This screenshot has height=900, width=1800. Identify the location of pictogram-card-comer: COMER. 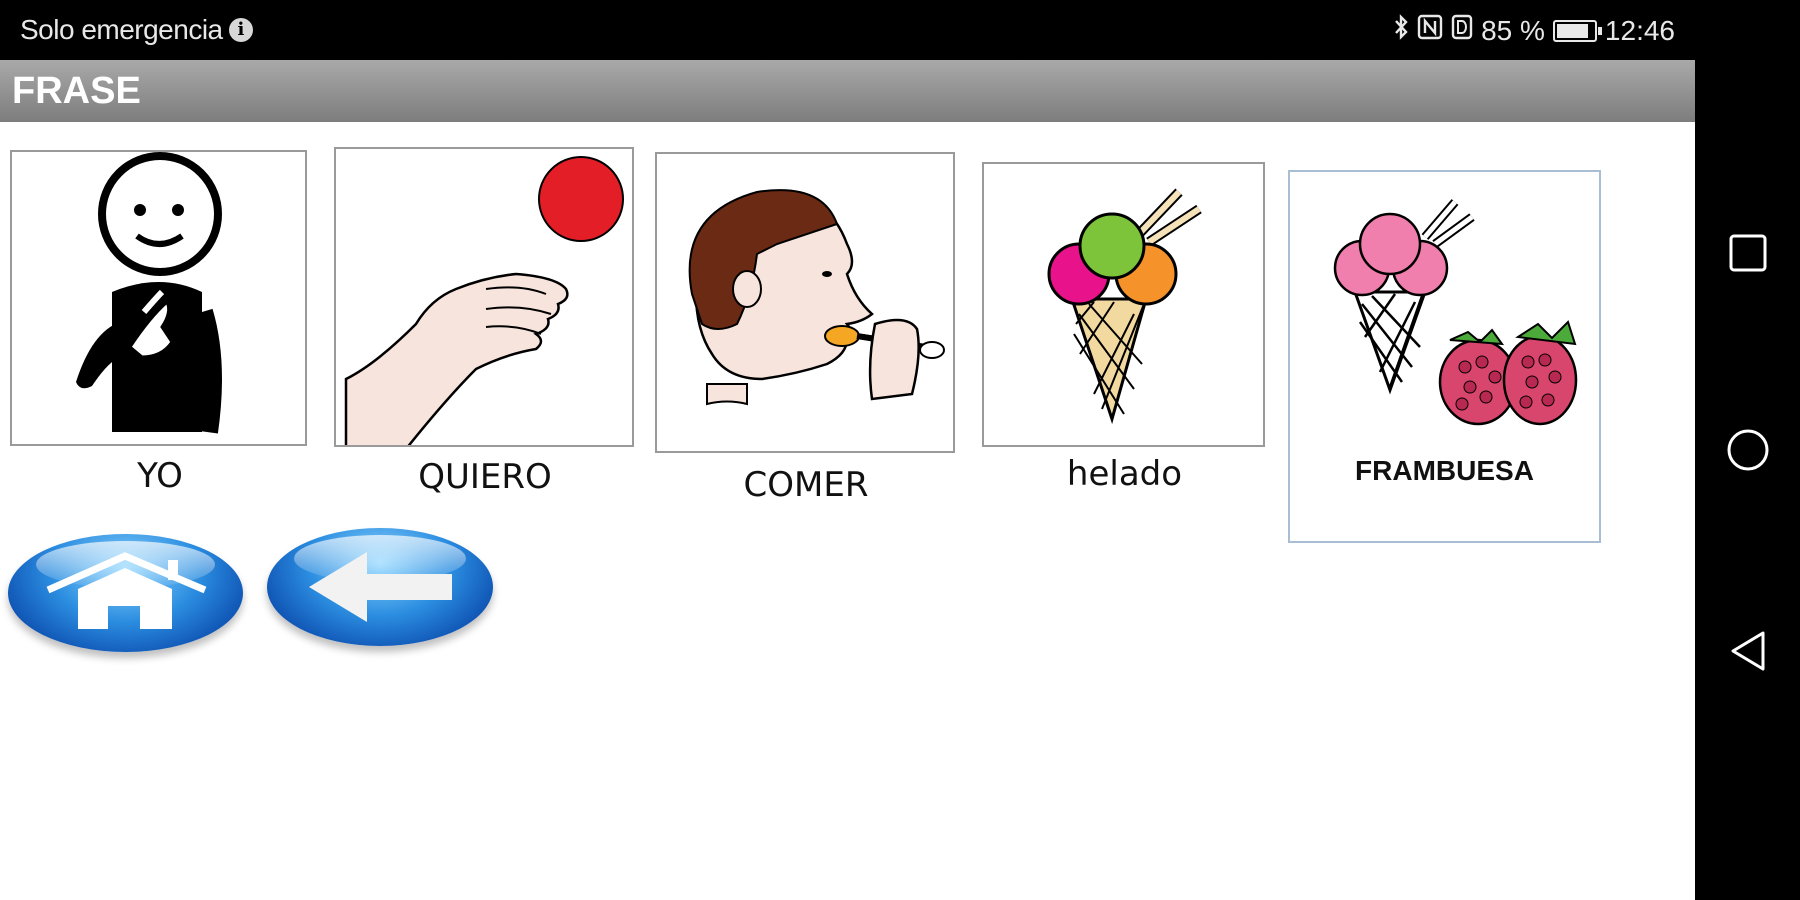
(806, 328).